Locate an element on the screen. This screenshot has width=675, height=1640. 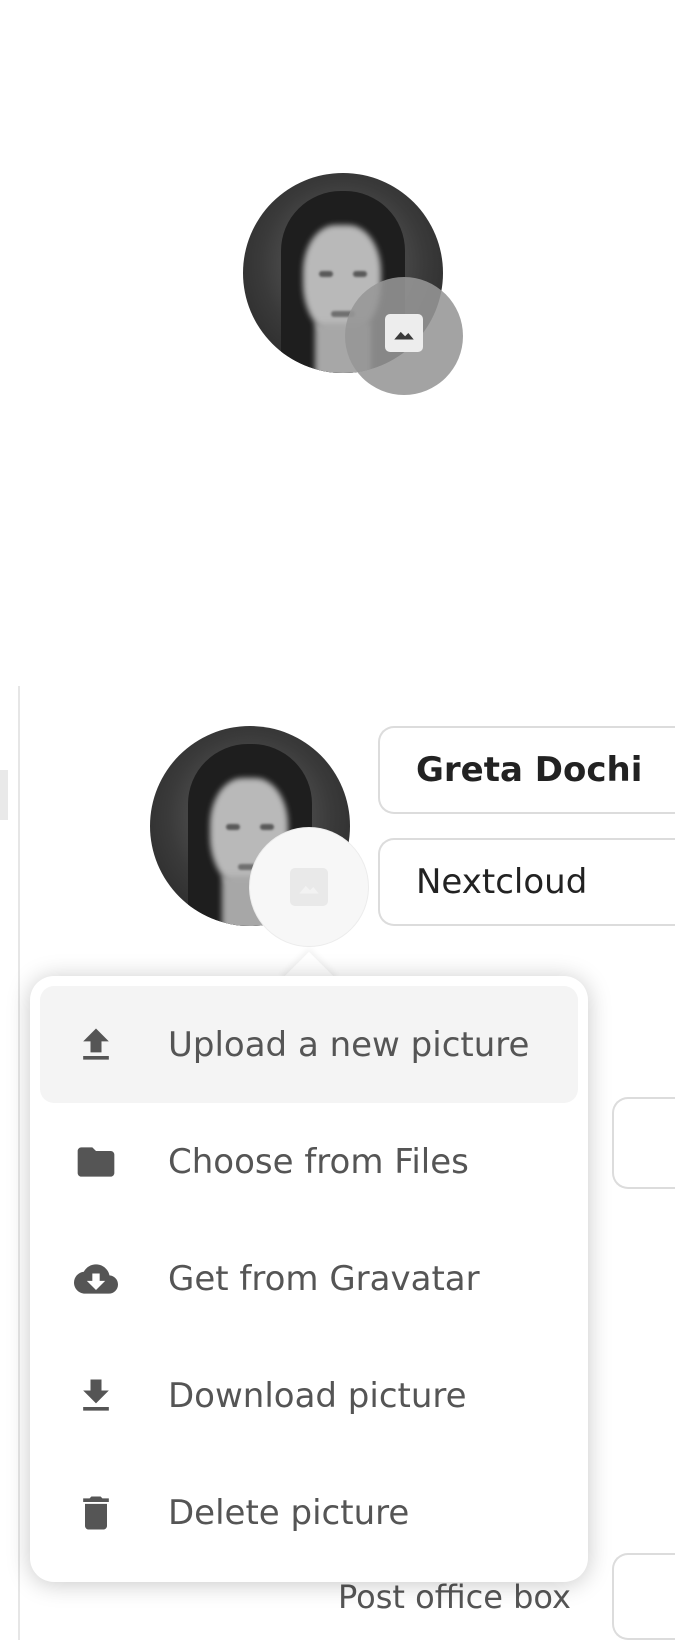
folder-icon is located at coordinates (96, 1162).